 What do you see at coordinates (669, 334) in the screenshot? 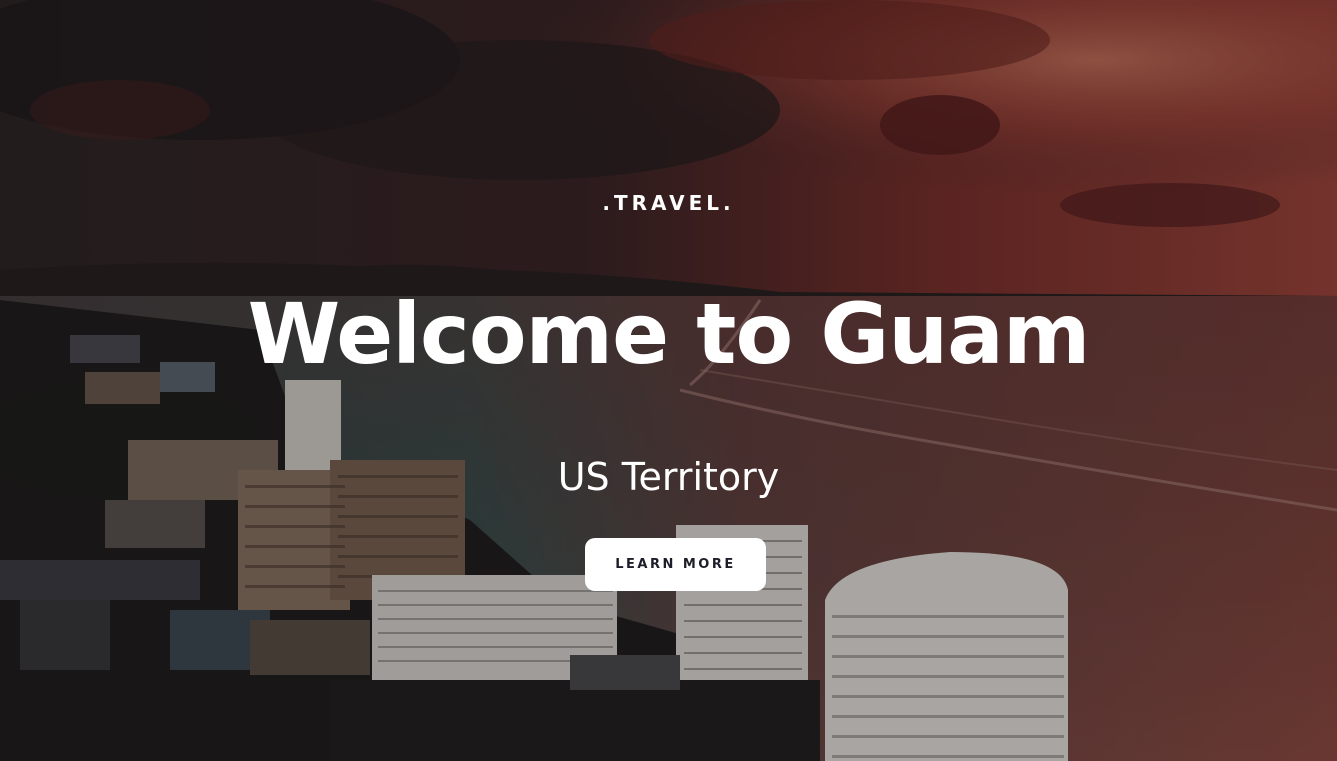
I see `hero-title: Welcome to Guam` at bounding box center [669, 334].